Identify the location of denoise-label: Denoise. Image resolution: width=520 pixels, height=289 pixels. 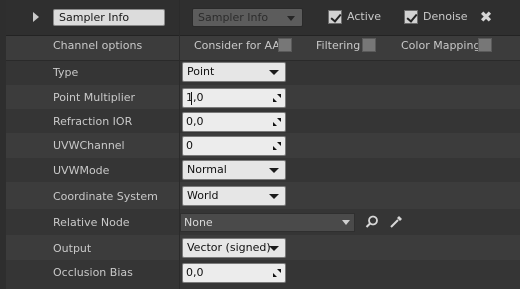
(445, 16).